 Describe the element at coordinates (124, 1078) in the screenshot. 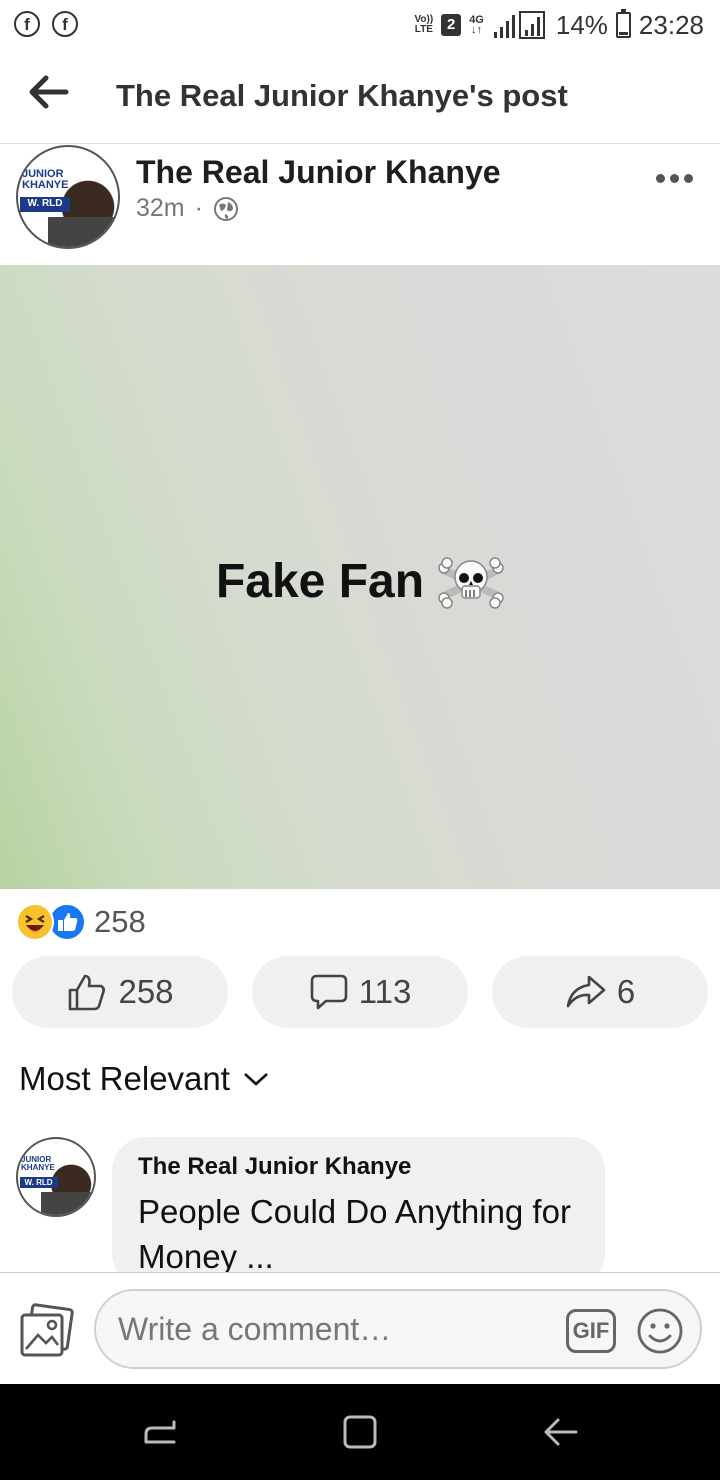

I see `sort-label: Most Relevant` at that location.